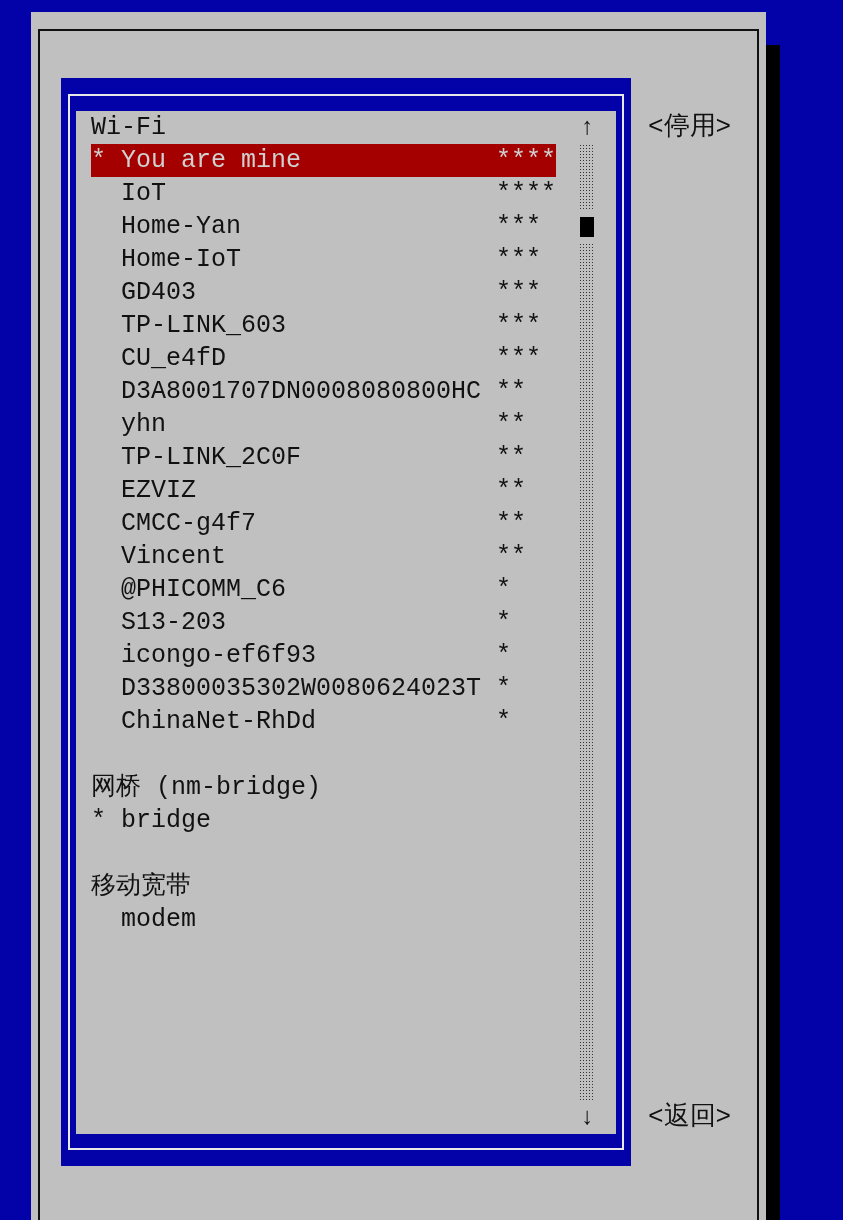  I want to click on connection-row: CMCC-g4f7 **, so click(323, 523).